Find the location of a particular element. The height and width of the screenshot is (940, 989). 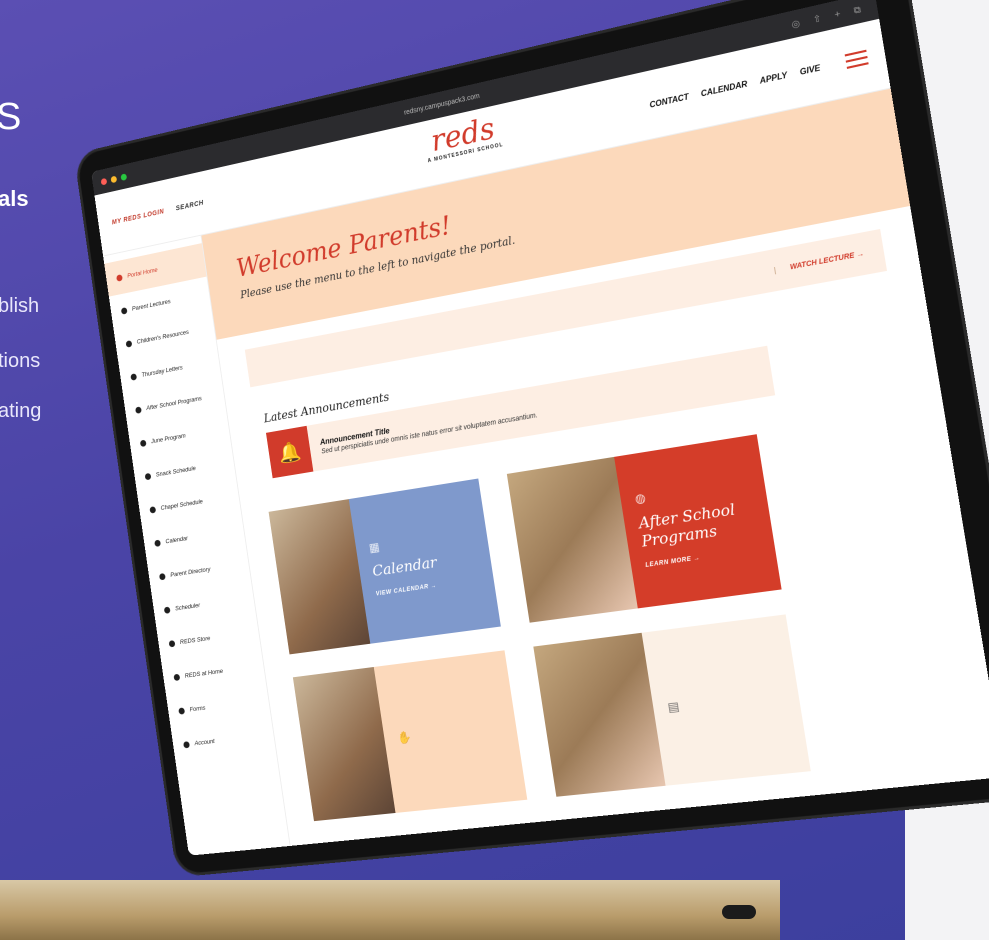

view-calendar-link: VIEW CALENDAR → is located at coordinates (428, 587).